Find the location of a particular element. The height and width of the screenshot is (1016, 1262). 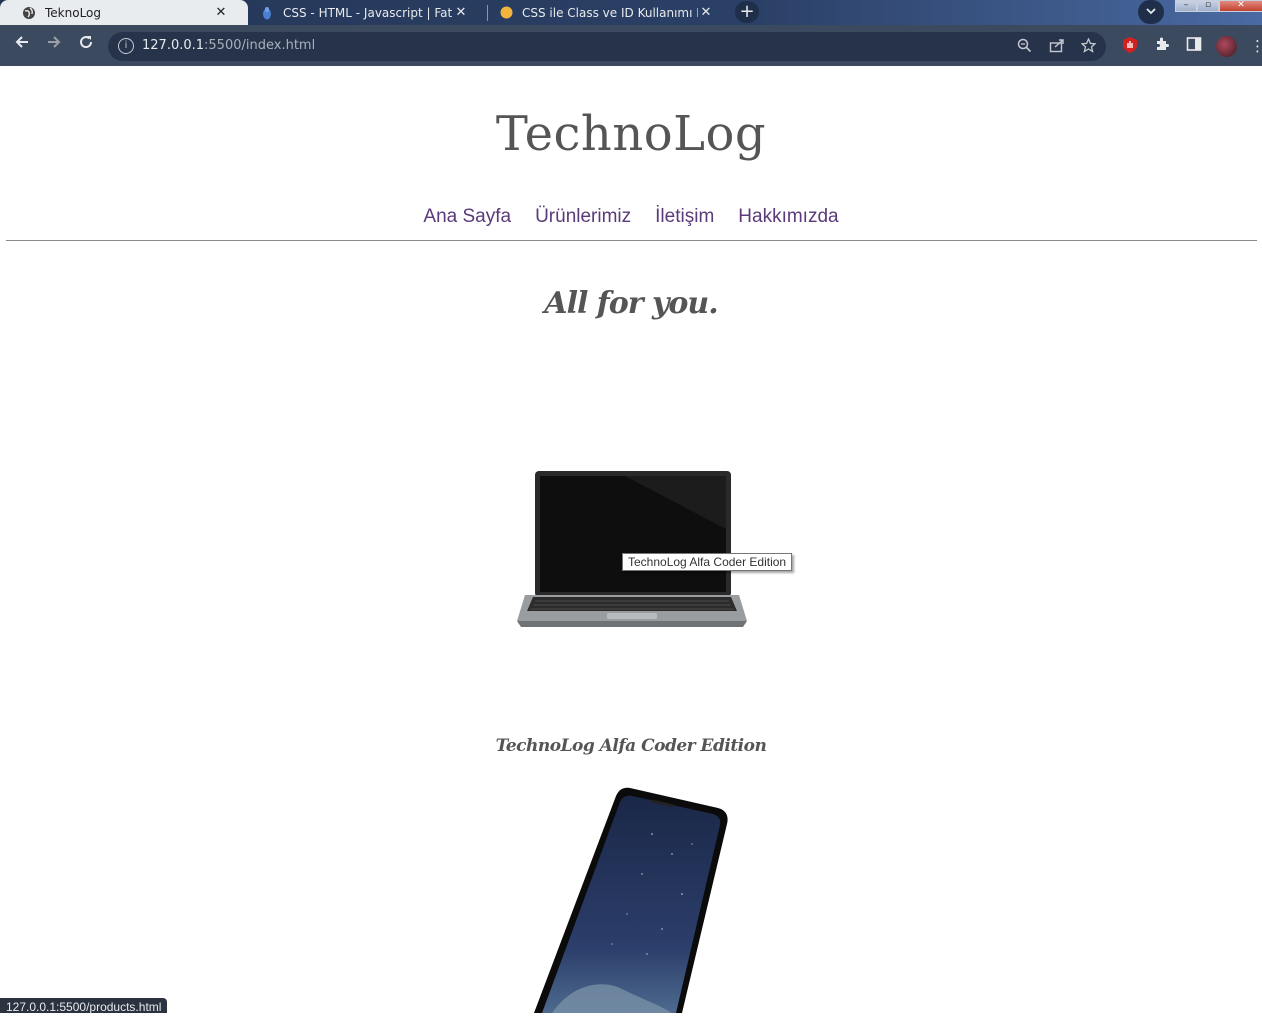

nav-link-home: Ana Sayfa is located at coordinates (467, 217).